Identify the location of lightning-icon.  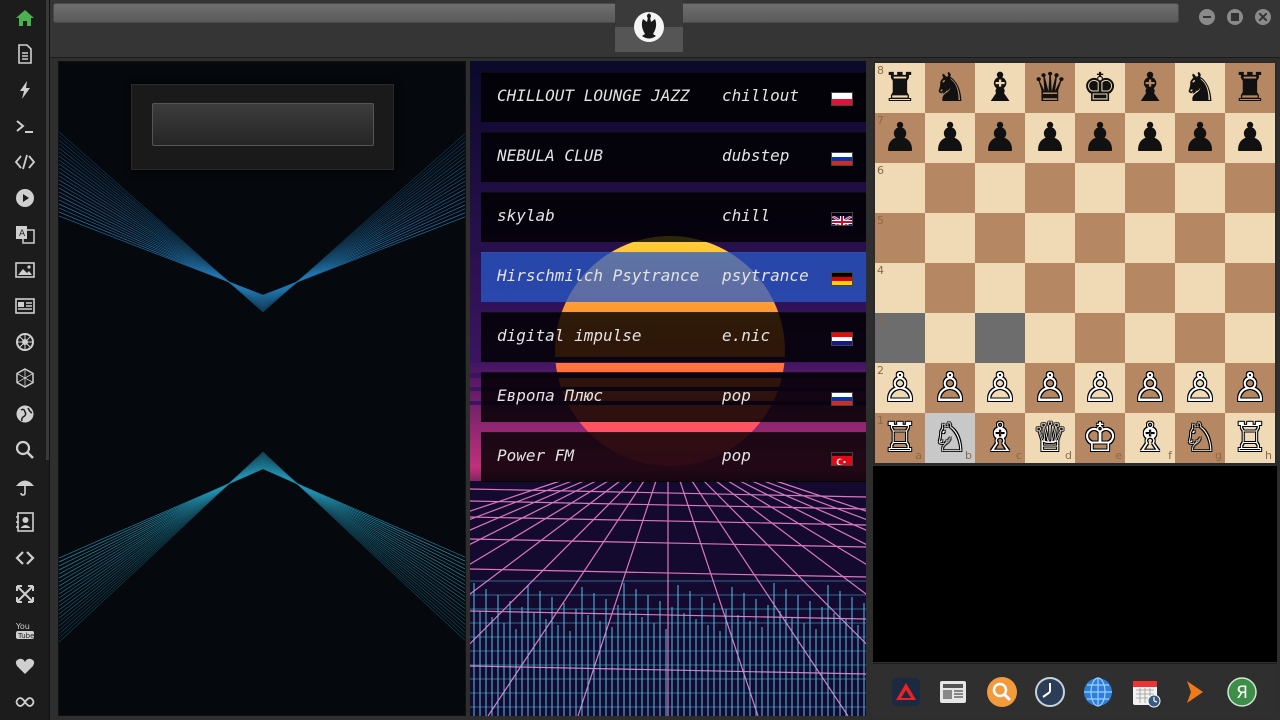
(25, 90).